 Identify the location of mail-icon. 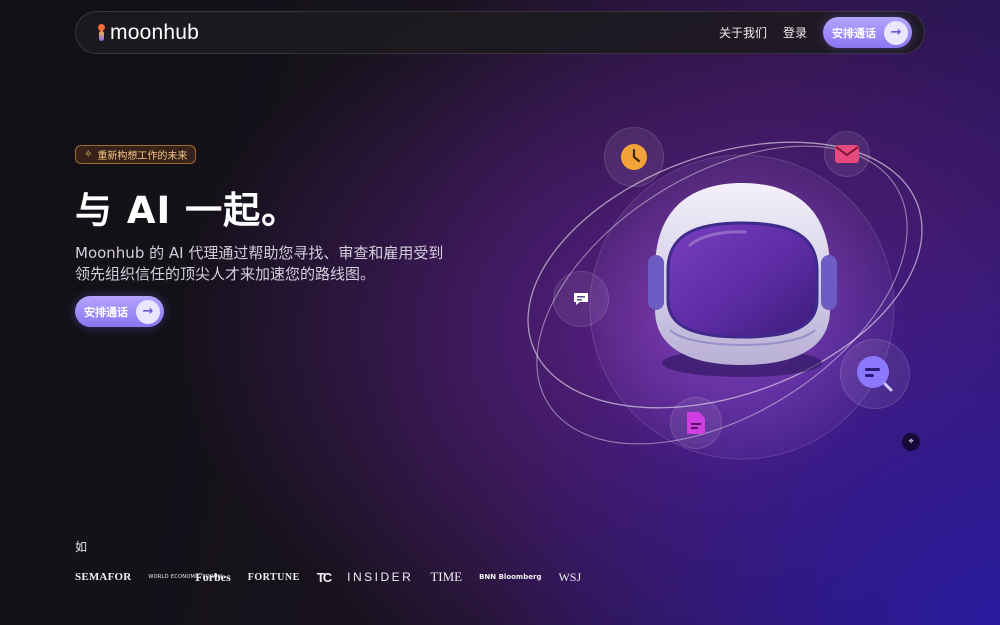
(847, 154).